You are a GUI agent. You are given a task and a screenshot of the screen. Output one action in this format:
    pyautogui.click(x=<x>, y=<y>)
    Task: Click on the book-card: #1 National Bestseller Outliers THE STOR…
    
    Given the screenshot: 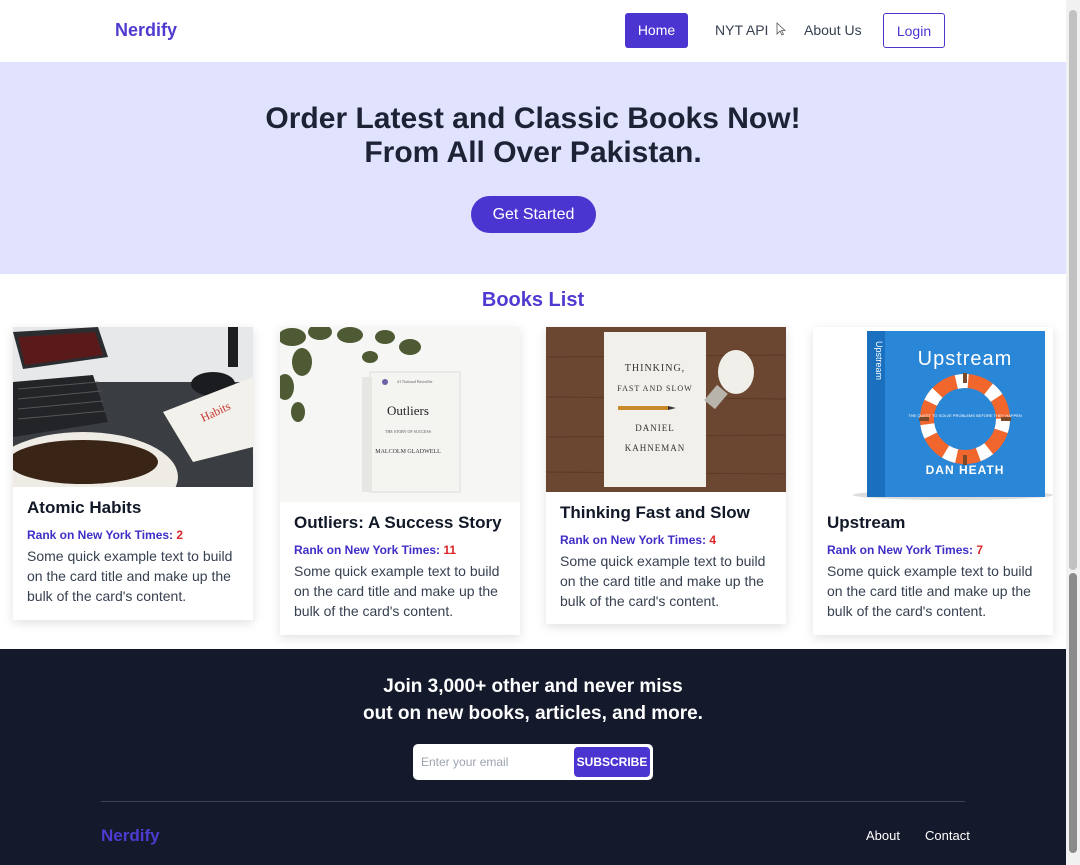 What is the action you would take?
    pyautogui.click(x=400, y=481)
    